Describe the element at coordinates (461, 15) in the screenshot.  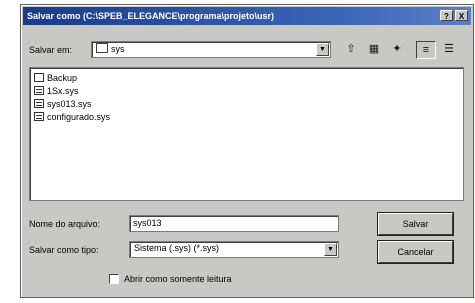
I see `close-button: X` at that location.